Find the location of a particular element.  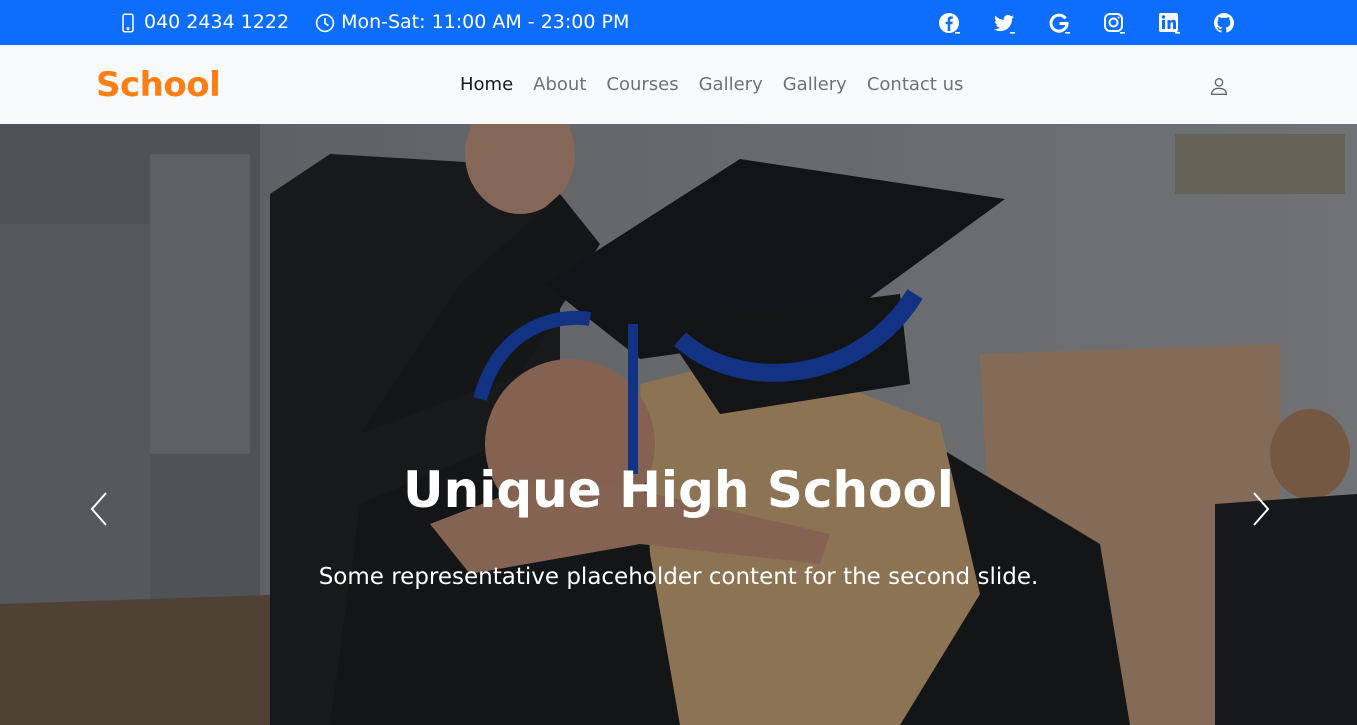

linkedin-icon is located at coordinates (1169, 23).